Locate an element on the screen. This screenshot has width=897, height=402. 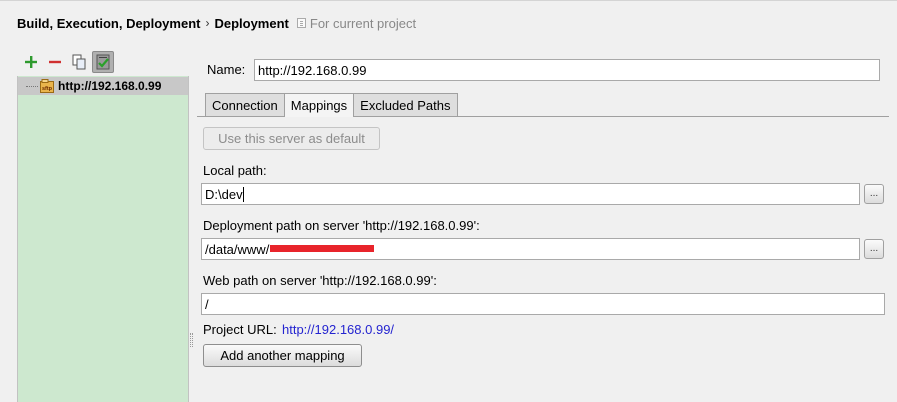
deployment-path-value: /data/www/ is located at coordinates (237, 249).